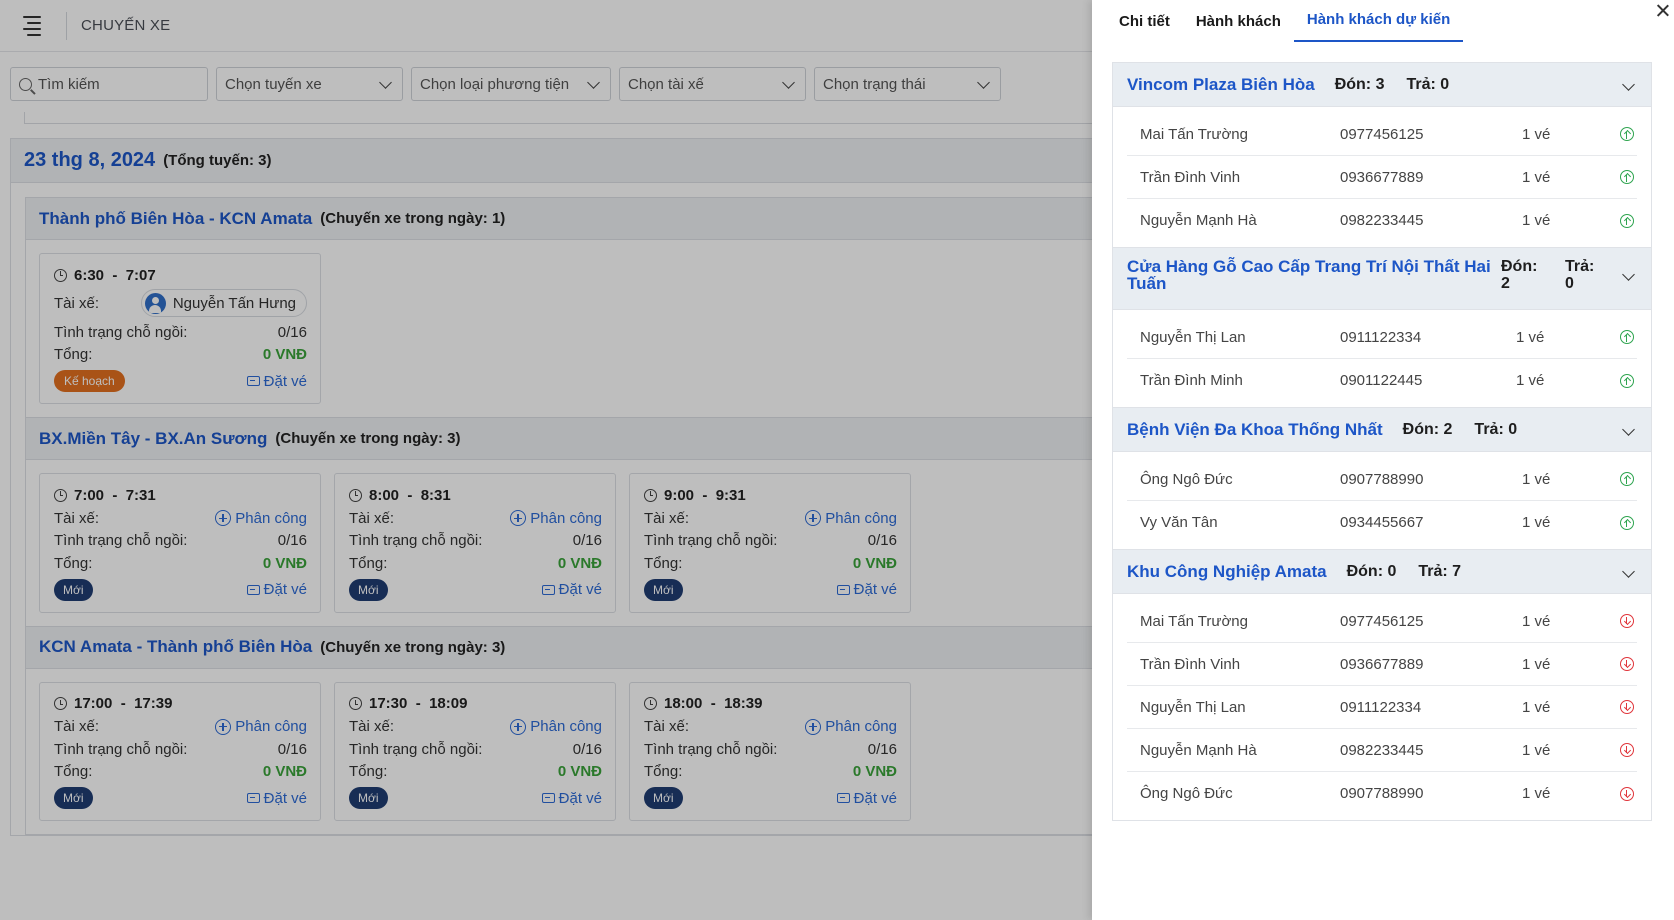  I want to click on dropoff-value: 0, so click(1569, 283).